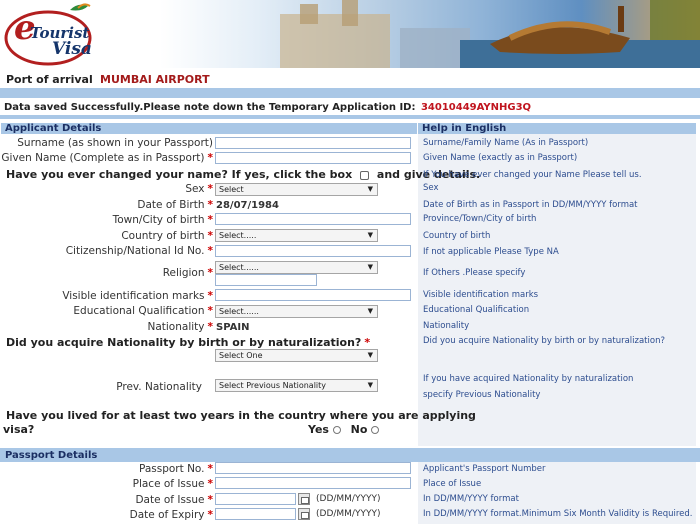 The image size is (700, 524). I want to click on nationality-label-text: Nationality, so click(176, 327).